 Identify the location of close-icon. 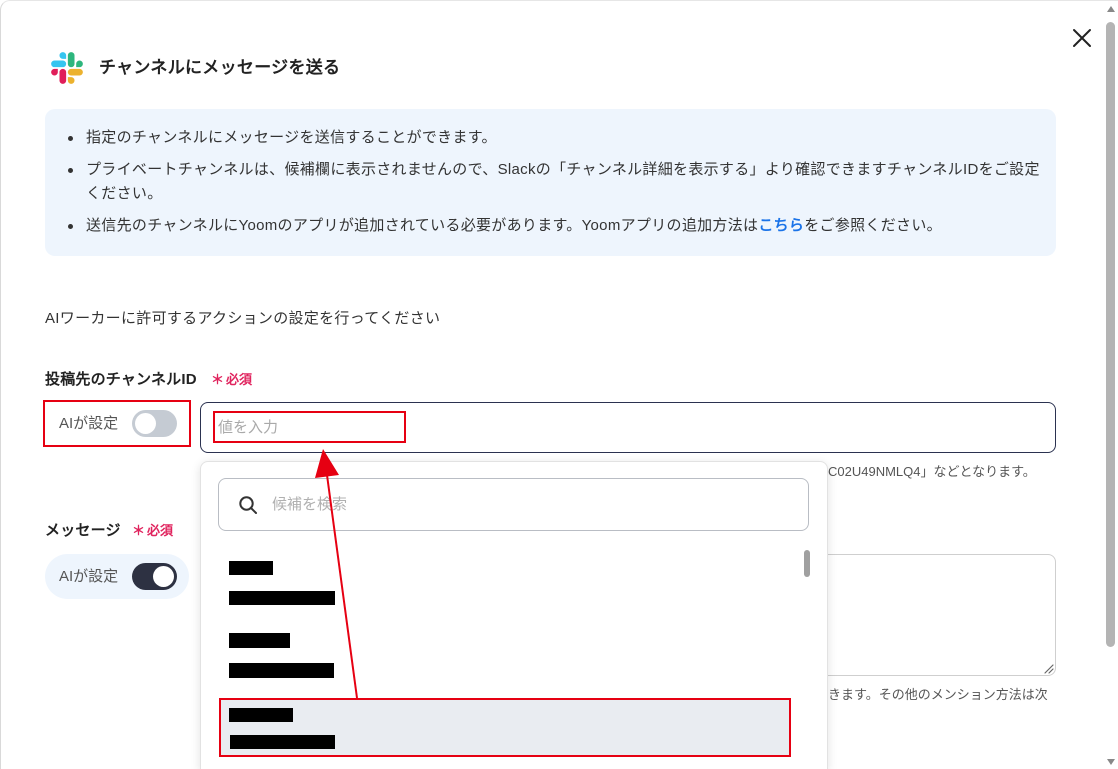
(1082, 38).